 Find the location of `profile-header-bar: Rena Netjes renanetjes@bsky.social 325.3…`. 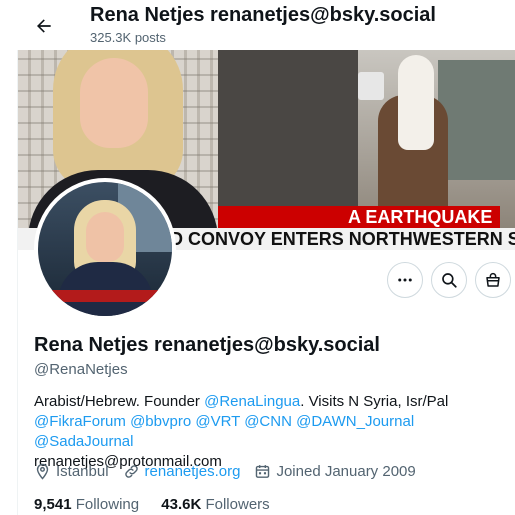

profile-header-bar: Rena Netjes renanetjes@bsky.social 325.3… is located at coordinates (257, 25).